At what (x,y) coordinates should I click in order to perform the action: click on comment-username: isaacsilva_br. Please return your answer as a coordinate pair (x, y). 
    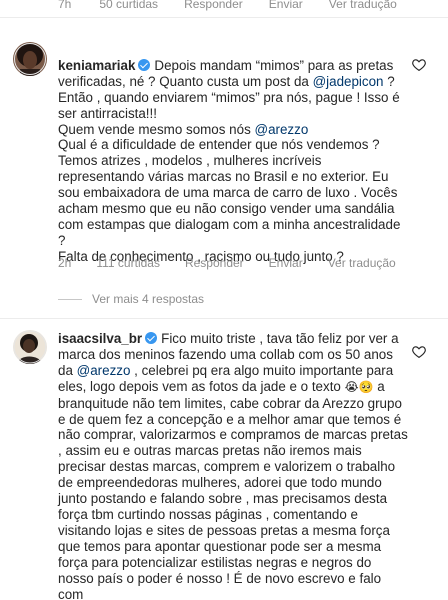
    Looking at the image, I should click on (100, 338).